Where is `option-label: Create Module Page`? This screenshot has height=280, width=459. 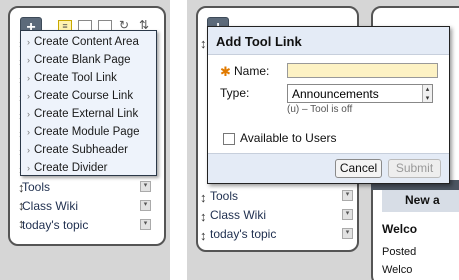 option-label: Create Module Page is located at coordinates (87, 132).